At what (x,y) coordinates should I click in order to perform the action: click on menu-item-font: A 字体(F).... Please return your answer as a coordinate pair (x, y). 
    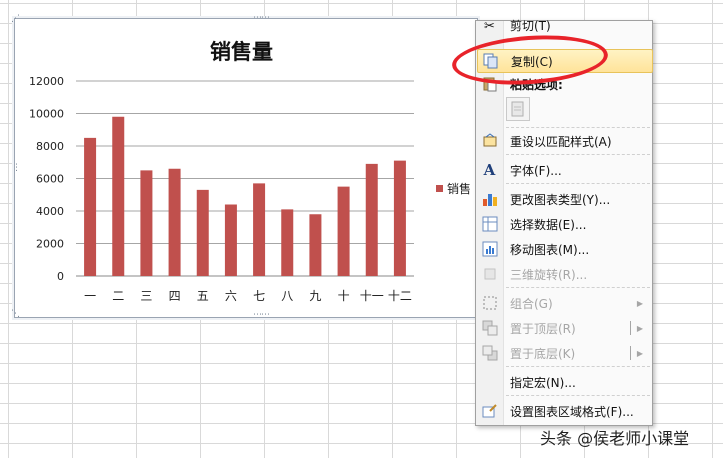
    Looking at the image, I should click on (564, 170).